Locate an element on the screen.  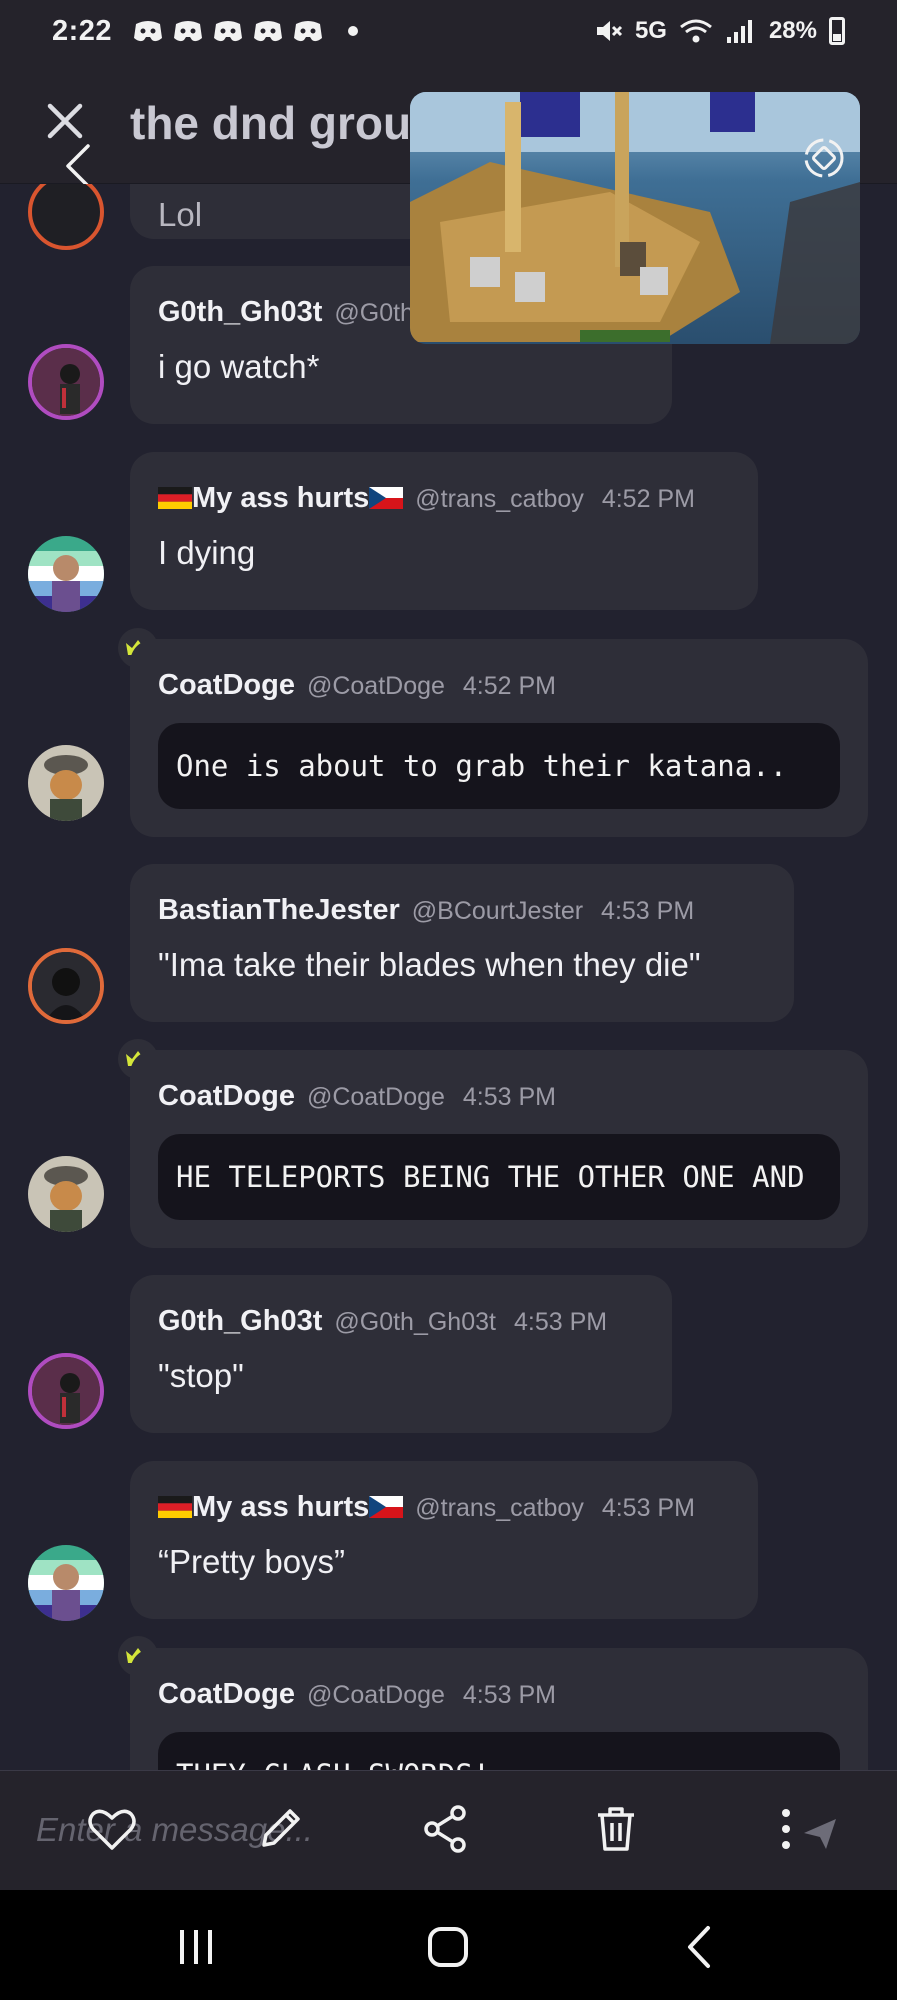
avatar-hooded is located at coordinates (66, 986).